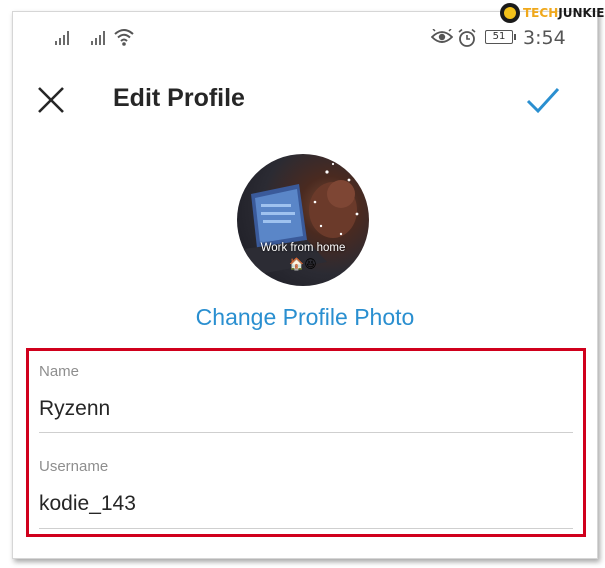 Image resolution: width=605 pixels, height=568 pixels. What do you see at coordinates (179, 98) in the screenshot?
I see `page-title: Edit Profile` at bounding box center [179, 98].